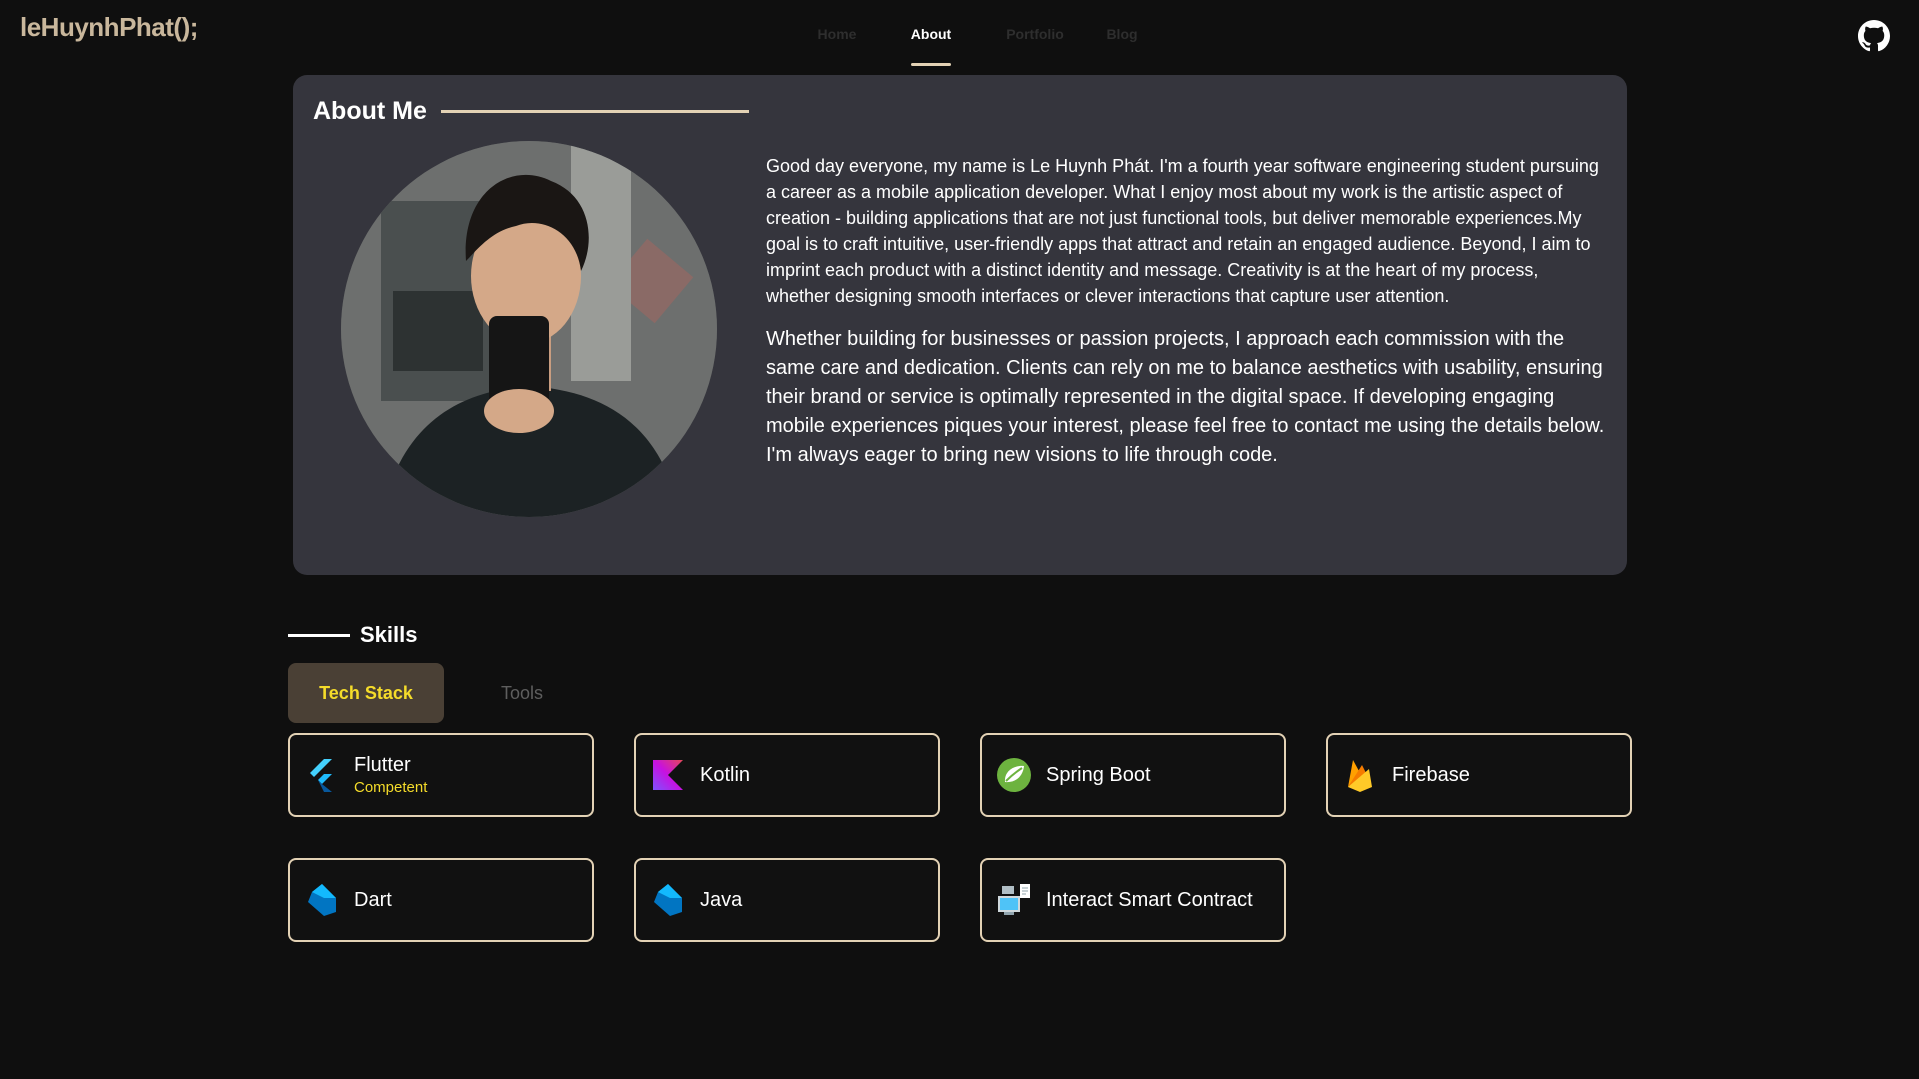 The width and height of the screenshot is (1919, 1079). I want to click on skill-text-firebase: Firebase, so click(1431, 775).